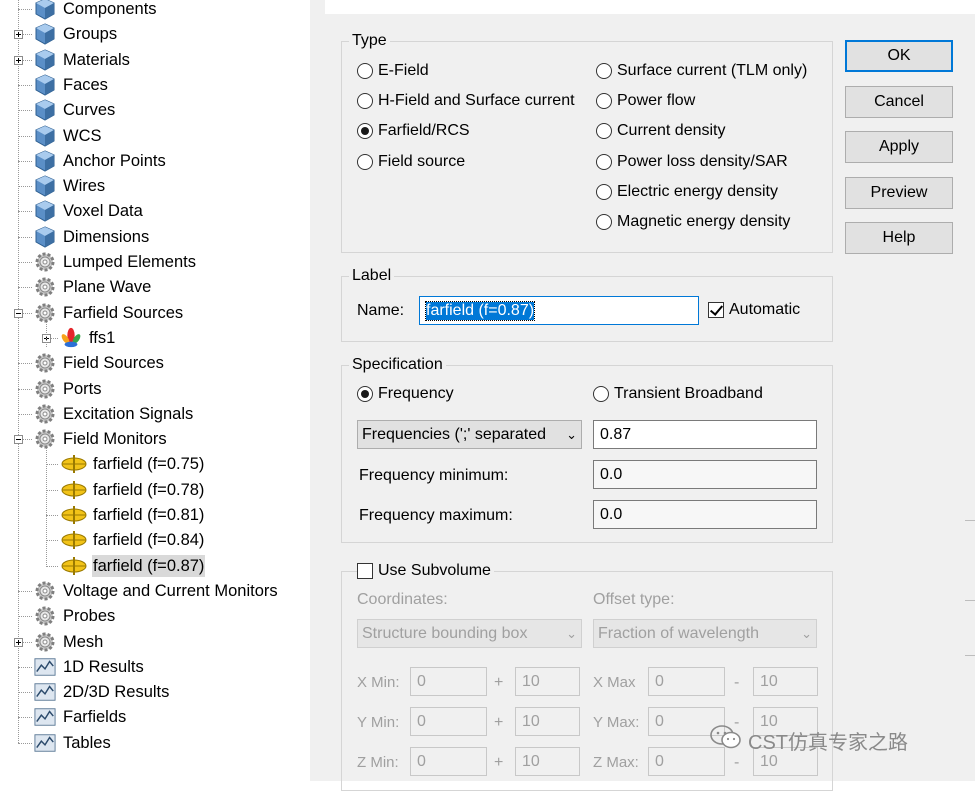 The height and width of the screenshot is (791, 975). Describe the element at coordinates (705, 514) in the screenshot. I see `frequency-maximum-input: 0.0` at that location.